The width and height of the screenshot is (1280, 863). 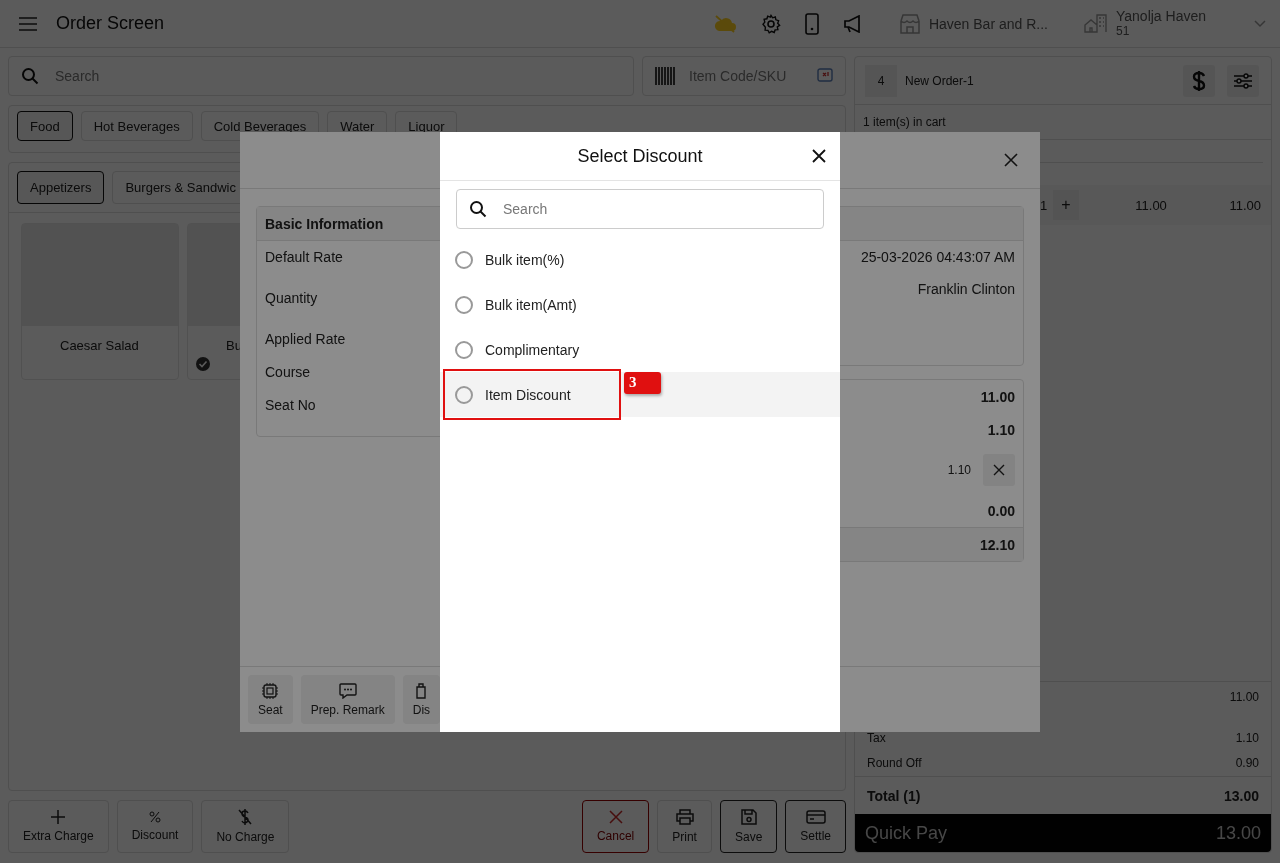 I want to click on card-icon, so click(x=815, y=817).